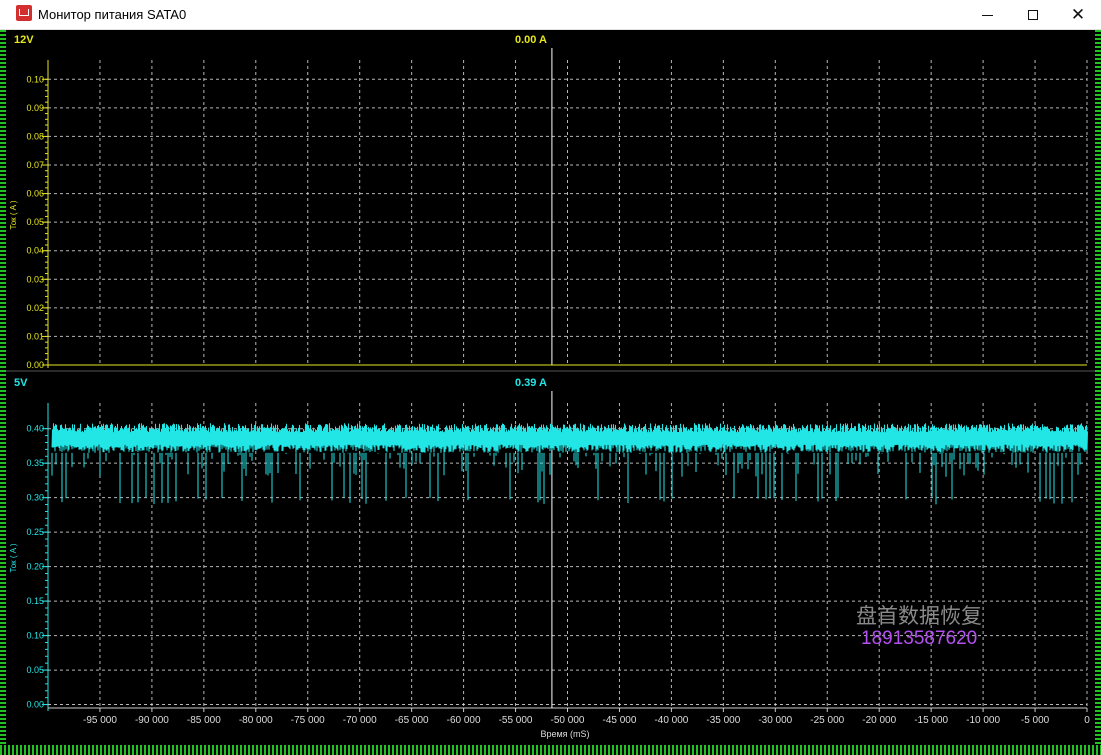  What do you see at coordinates (204, 720) in the screenshot?
I see `x-tick-label: -85 000` at bounding box center [204, 720].